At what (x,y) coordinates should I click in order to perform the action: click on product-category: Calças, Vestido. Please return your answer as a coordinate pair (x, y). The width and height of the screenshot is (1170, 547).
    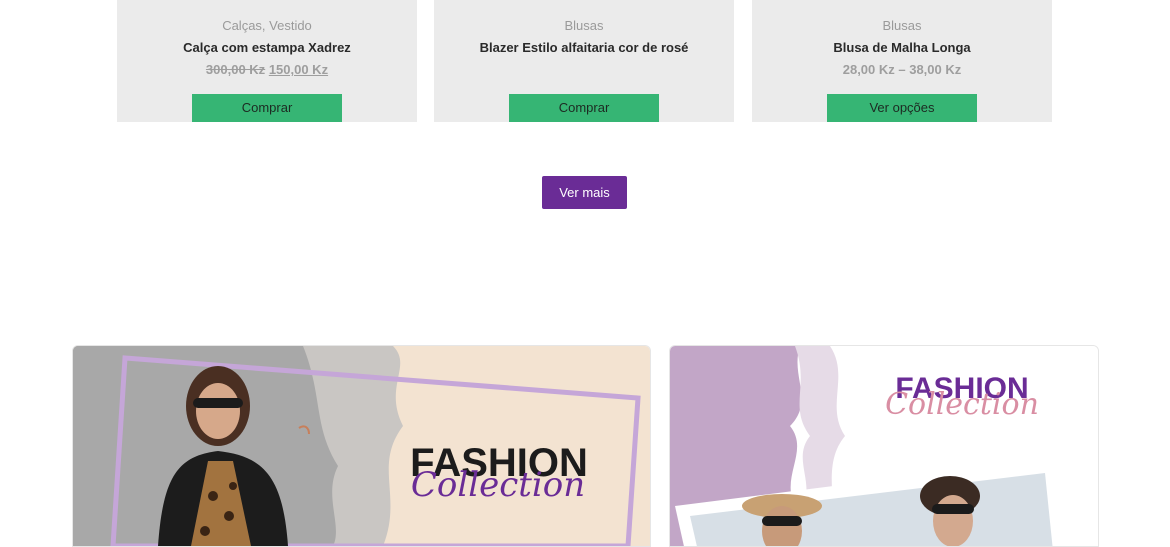
    Looking at the image, I should click on (267, 26).